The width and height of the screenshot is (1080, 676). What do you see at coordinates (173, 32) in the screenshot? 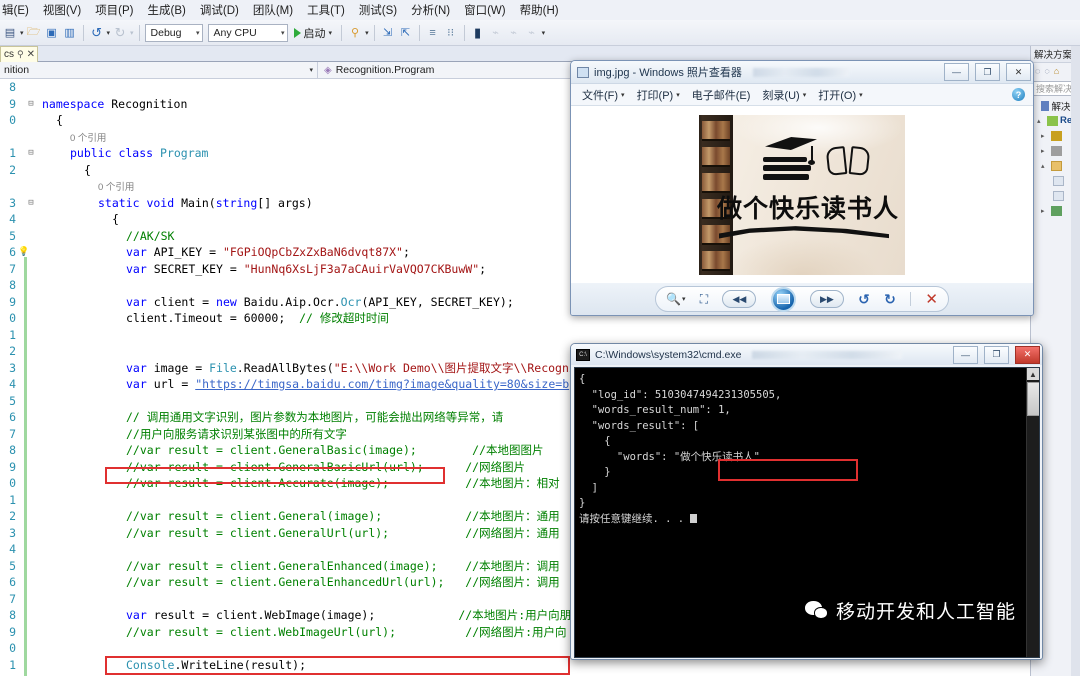
I see `solution-configuration-select: Debug ▾` at bounding box center [173, 32].